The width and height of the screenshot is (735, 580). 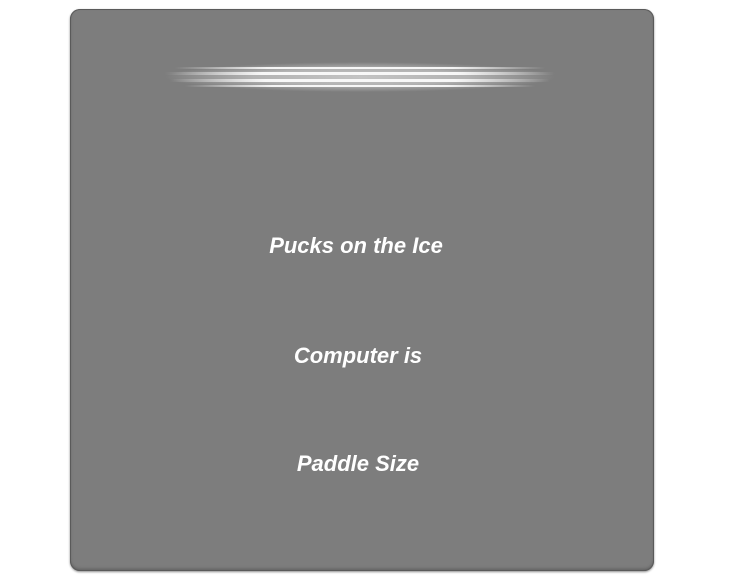 What do you see at coordinates (358, 356) in the screenshot?
I see `computer-is-option: Computer is` at bounding box center [358, 356].